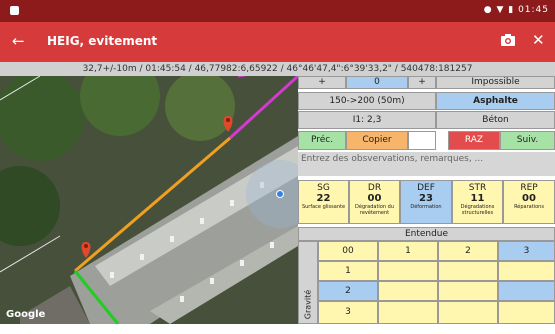 The height and width of the screenshot is (334, 555). What do you see at coordinates (426, 207) in the screenshot?
I see `category-desc: Déformation` at bounding box center [426, 207].